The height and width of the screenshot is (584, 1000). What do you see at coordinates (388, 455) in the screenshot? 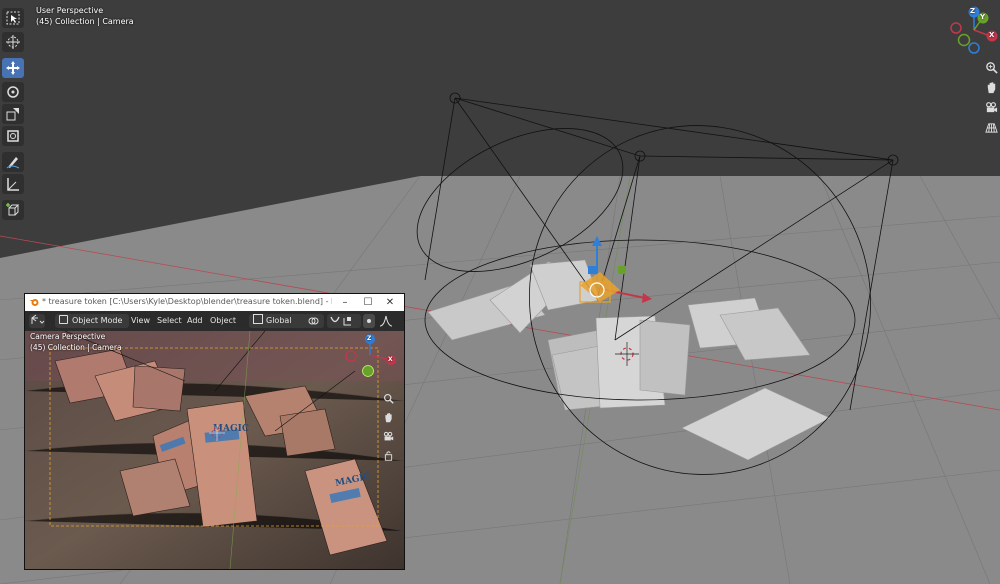
I see `render-lock-icon` at bounding box center [388, 455].